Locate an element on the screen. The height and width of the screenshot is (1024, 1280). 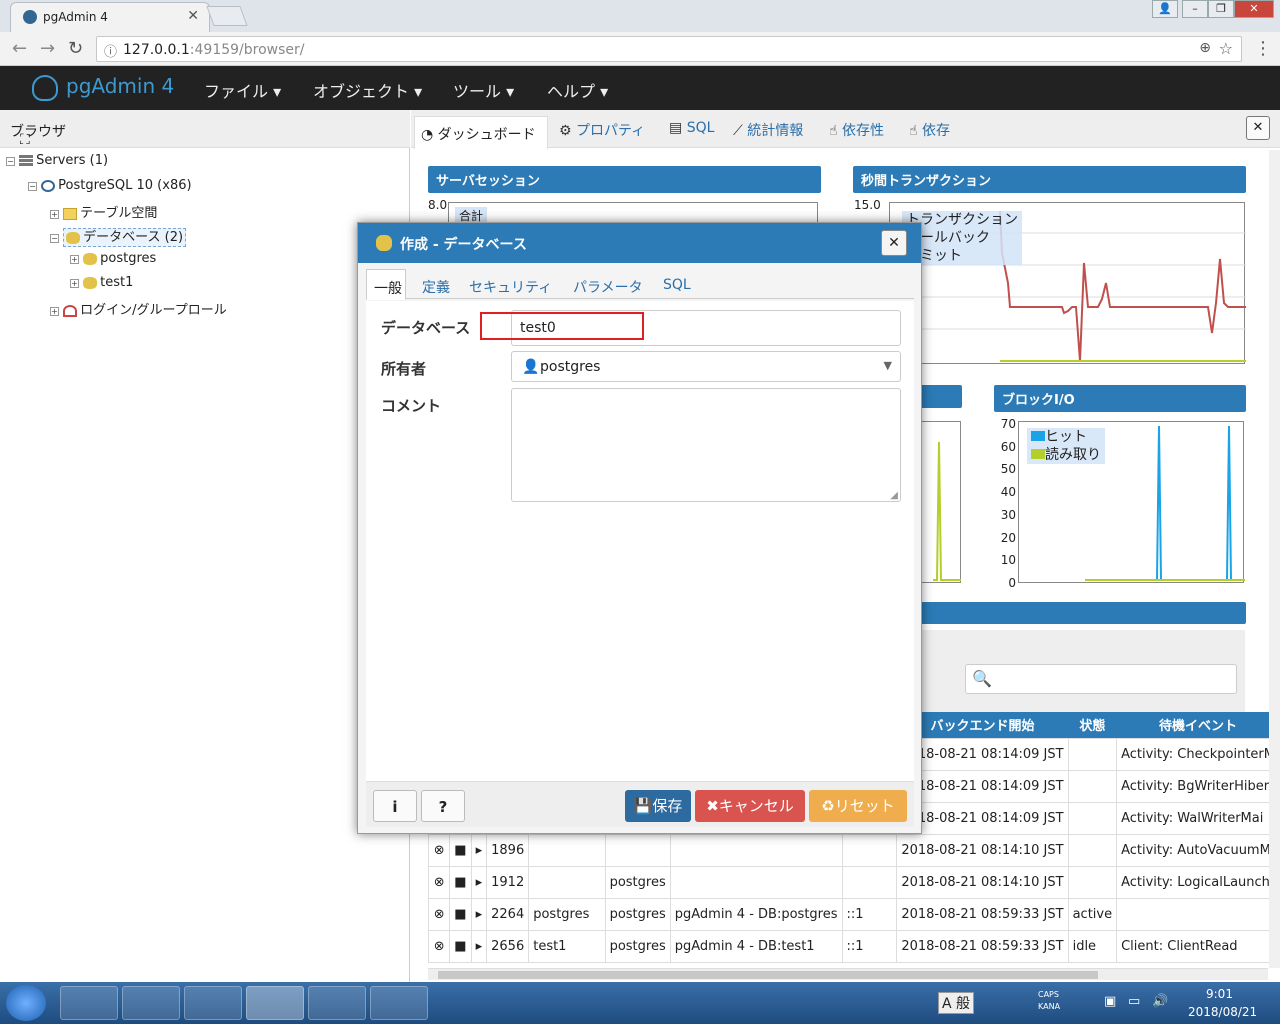
reload-icon: ↻ is located at coordinates (75, 48).